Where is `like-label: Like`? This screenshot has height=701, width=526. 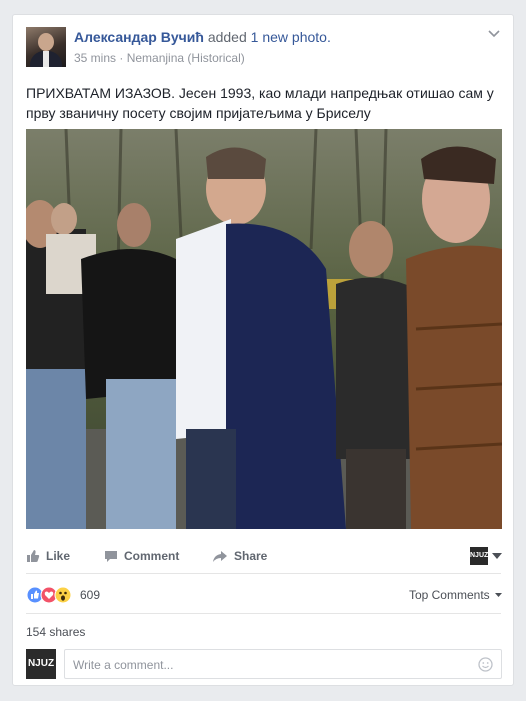
like-label: Like is located at coordinates (58, 556).